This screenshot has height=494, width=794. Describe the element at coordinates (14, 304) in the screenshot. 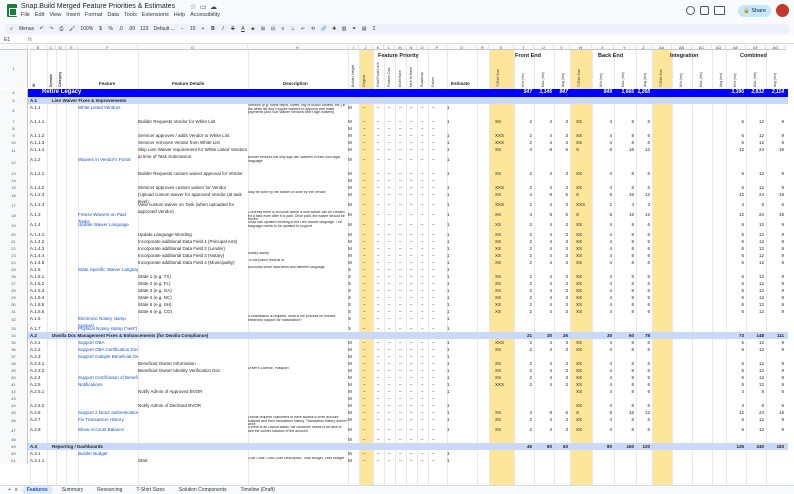

I see `row-header: 30` at that location.